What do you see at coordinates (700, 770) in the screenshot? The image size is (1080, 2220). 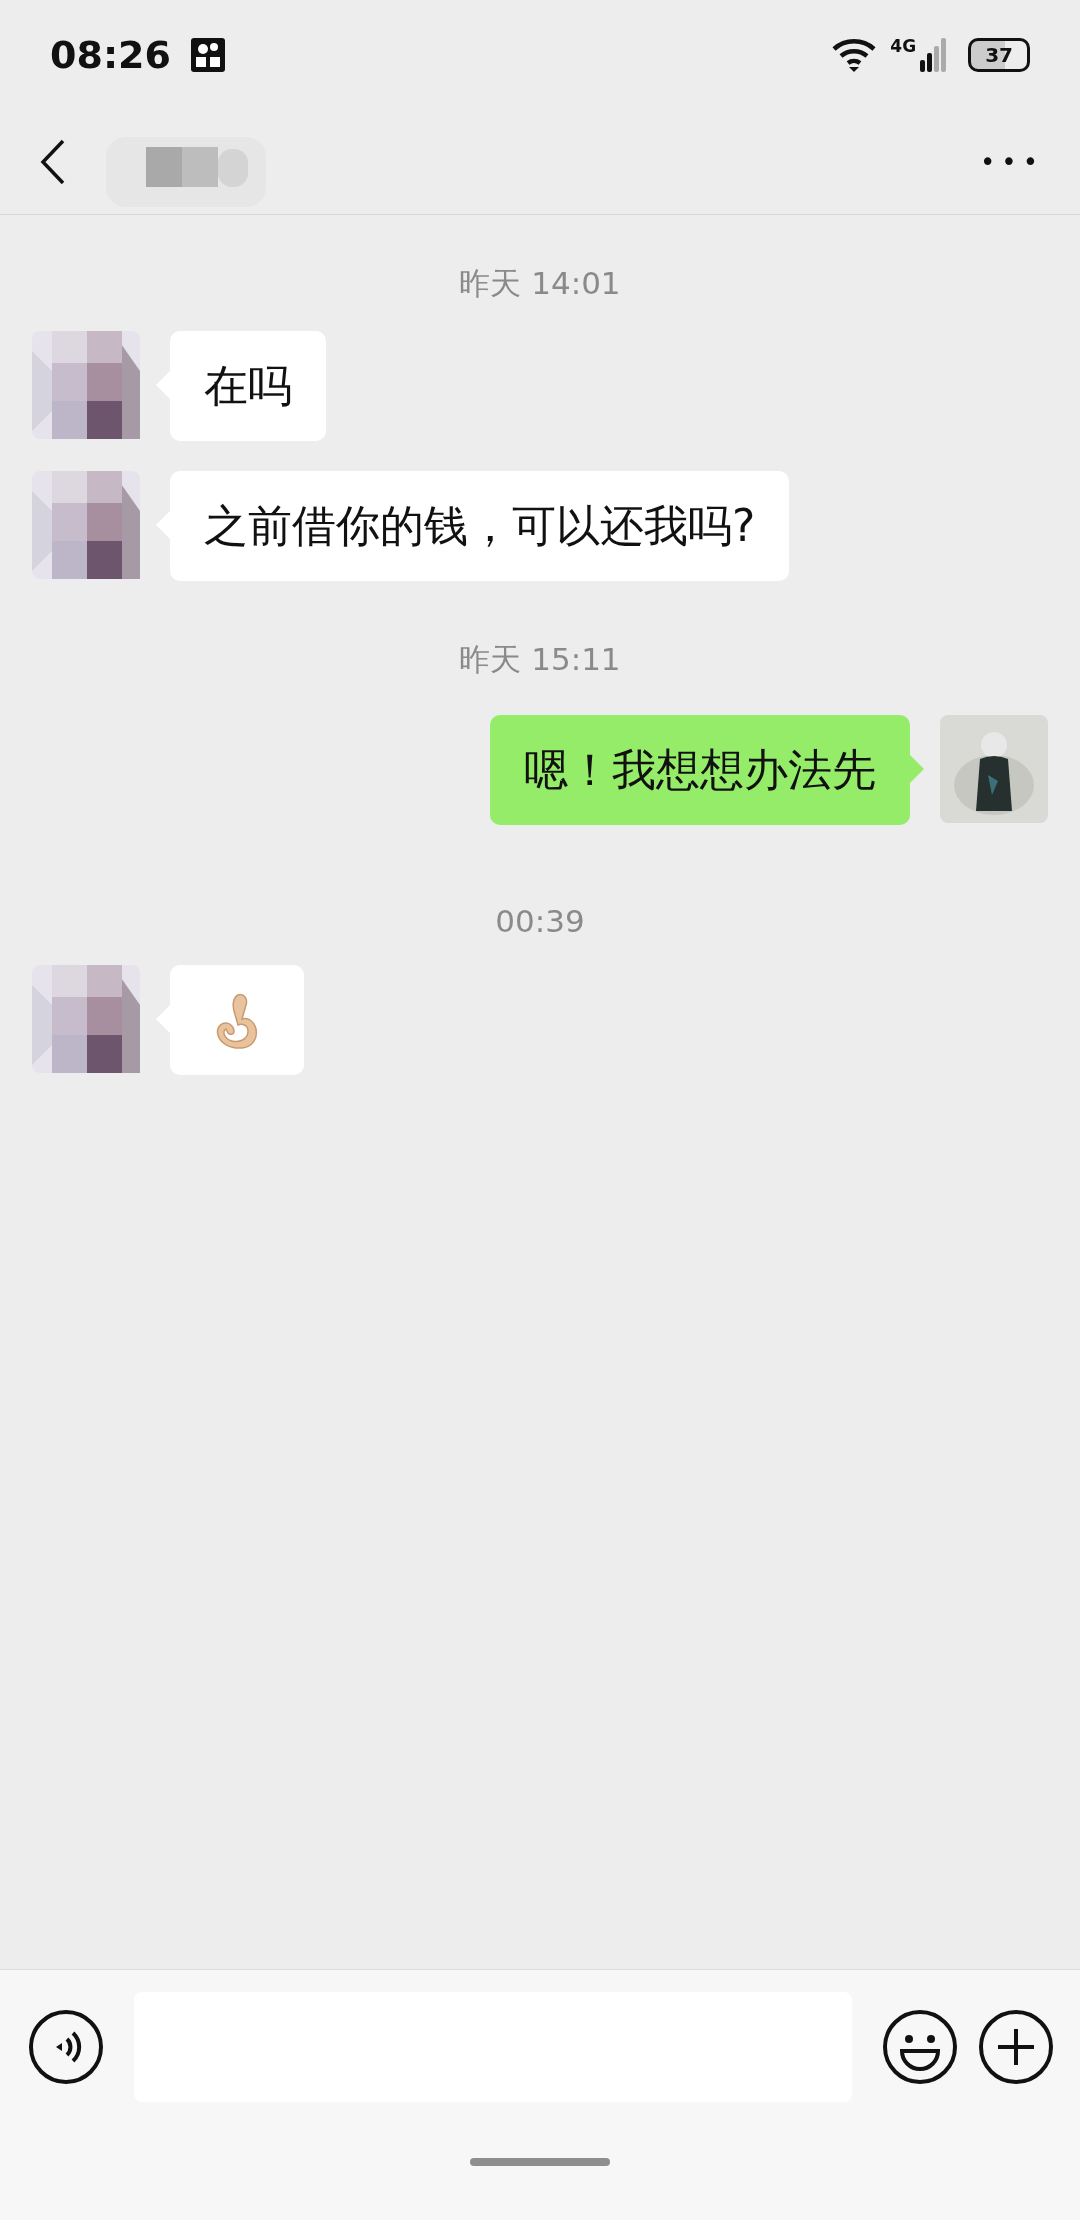 I see `message-bubble: 嗯！我想想办法先` at bounding box center [700, 770].